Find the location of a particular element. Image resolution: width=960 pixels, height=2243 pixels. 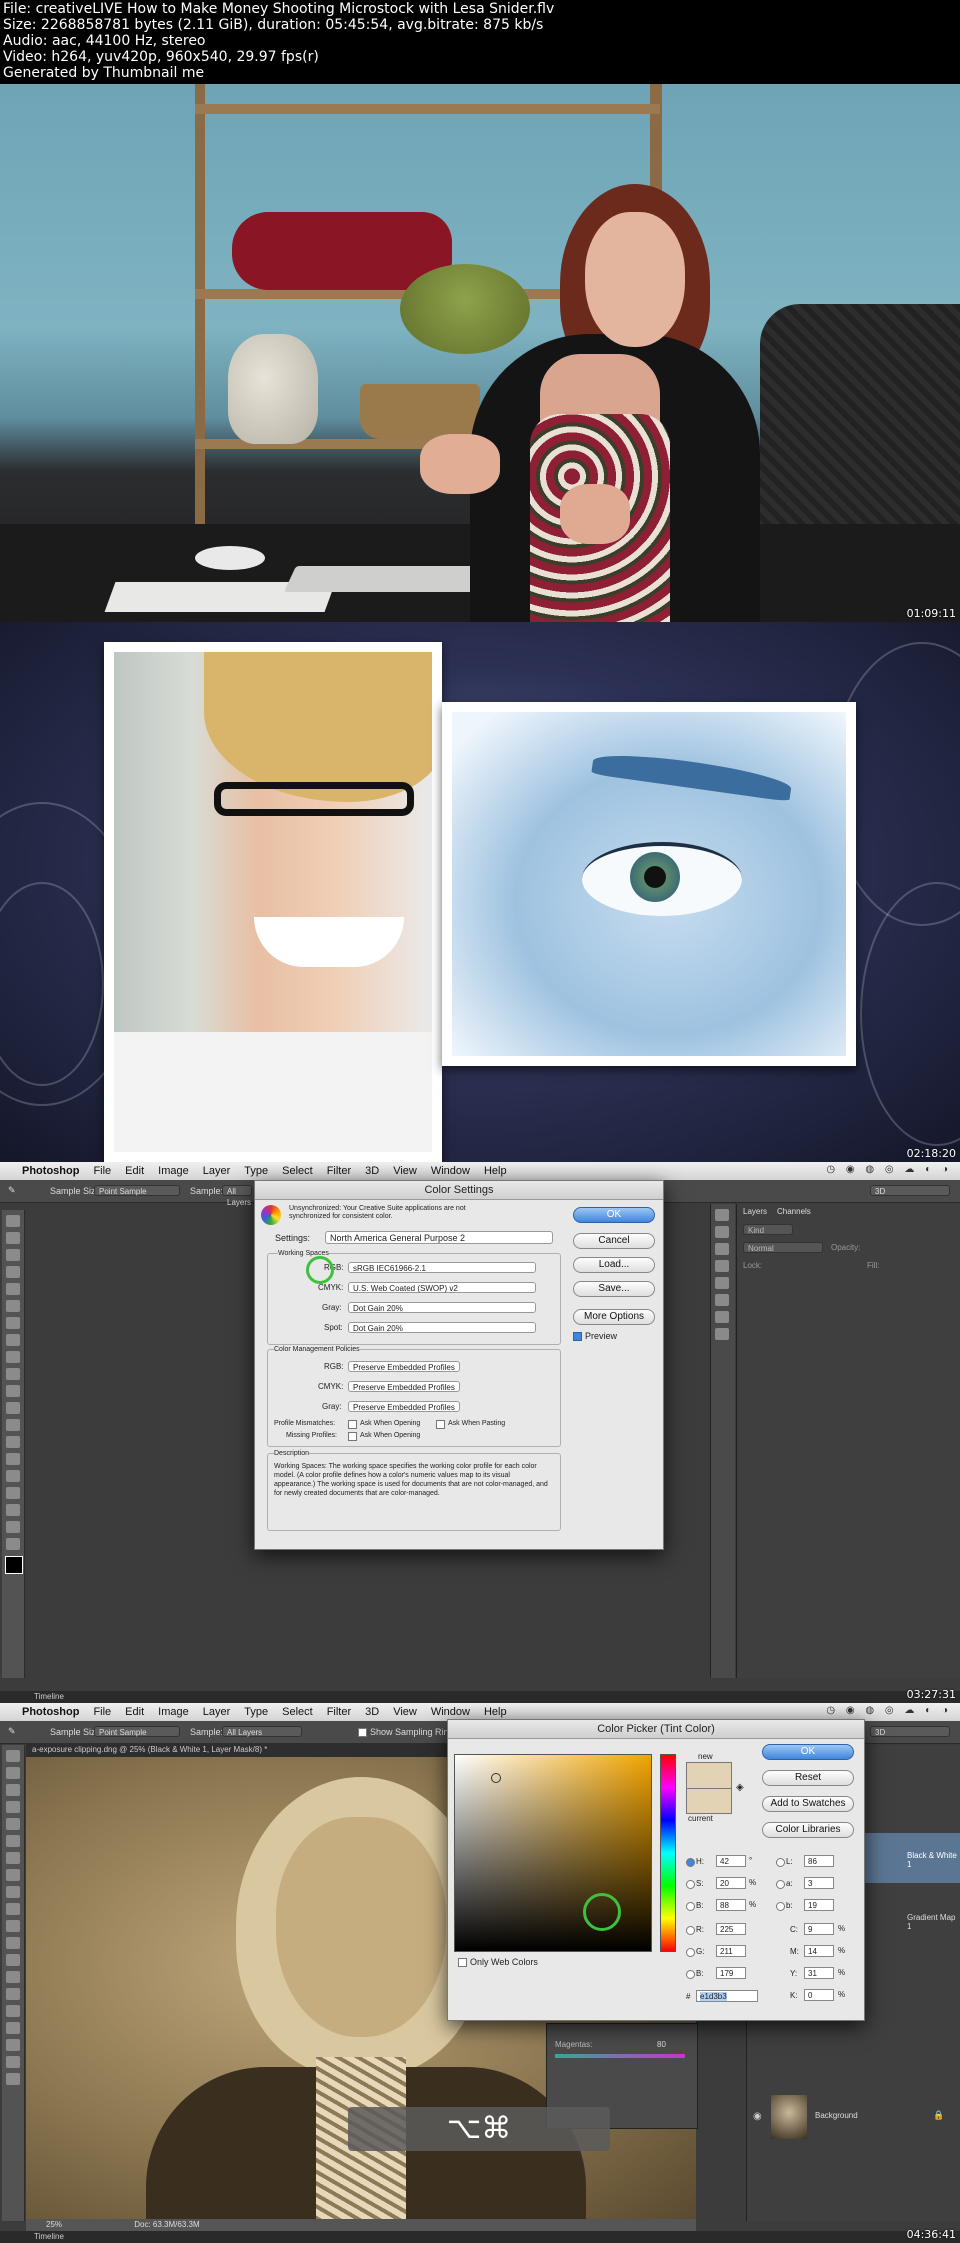

menu-file: File is located at coordinates (102, 1712).